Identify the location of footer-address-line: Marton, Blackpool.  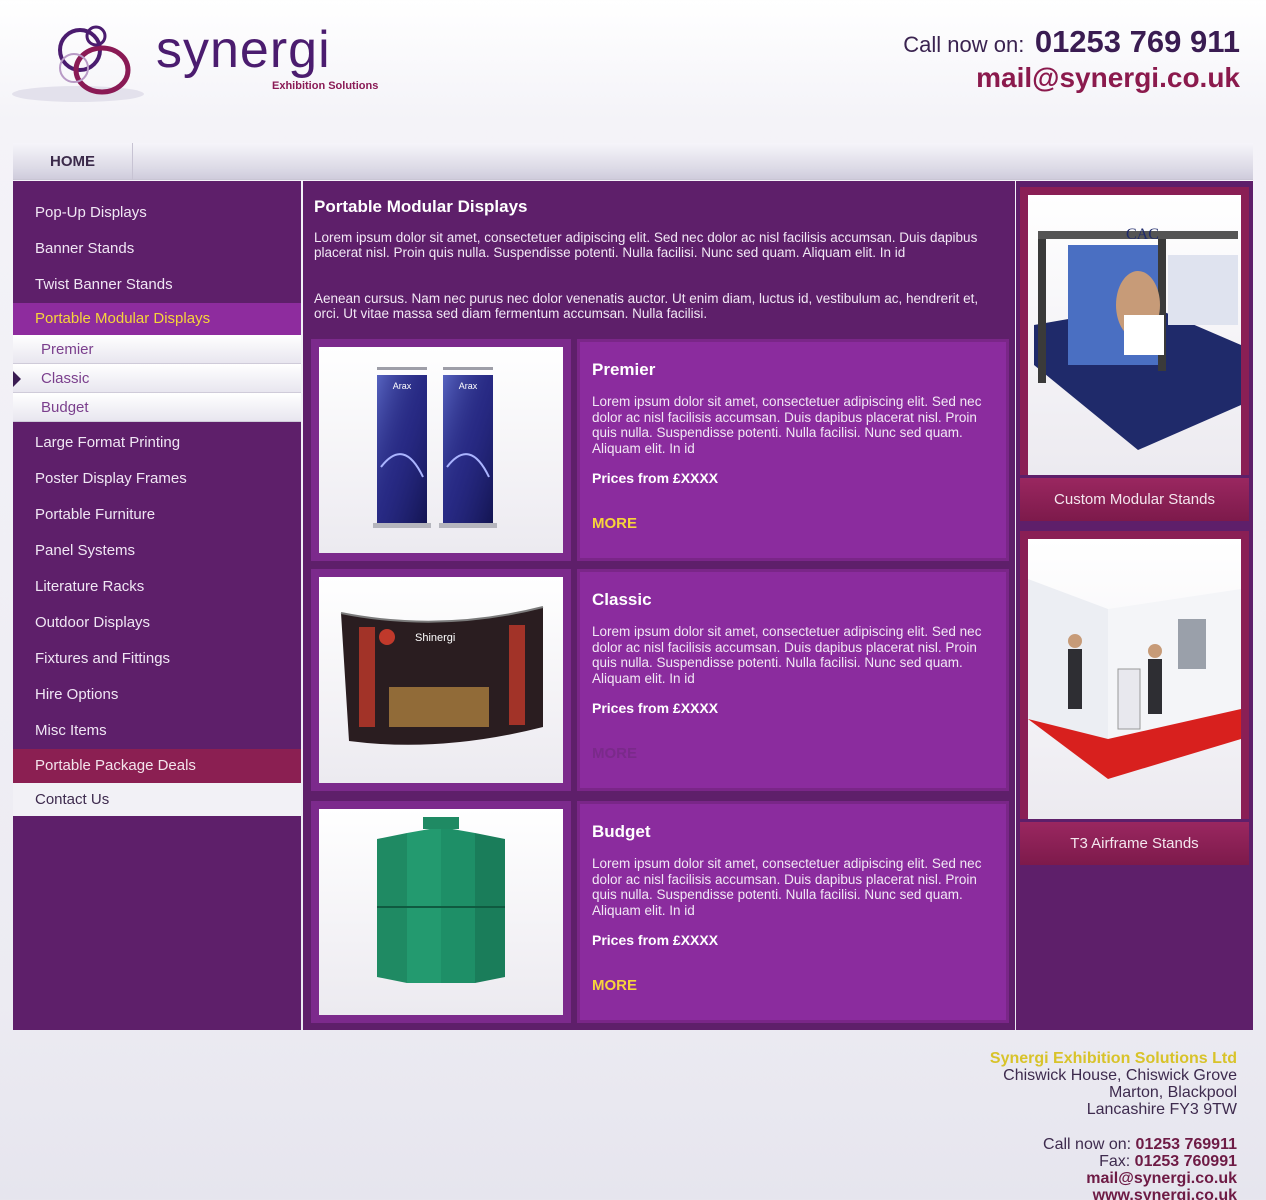
(1172, 1092).